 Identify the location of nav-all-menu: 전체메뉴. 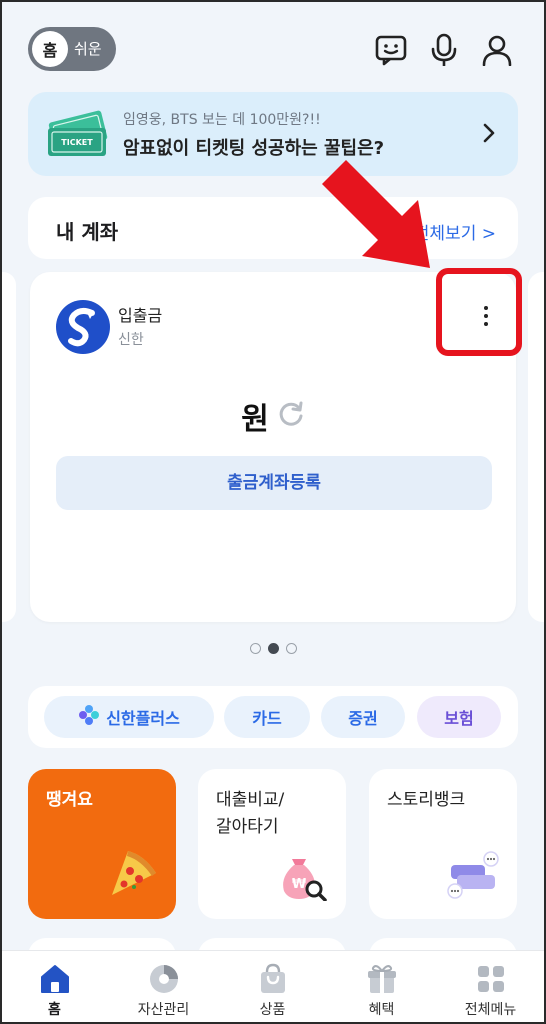
(490, 987).